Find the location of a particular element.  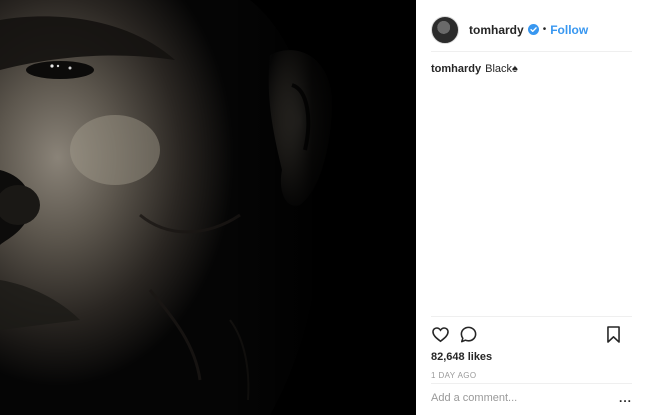

comment-input is located at coordinates (516, 397).